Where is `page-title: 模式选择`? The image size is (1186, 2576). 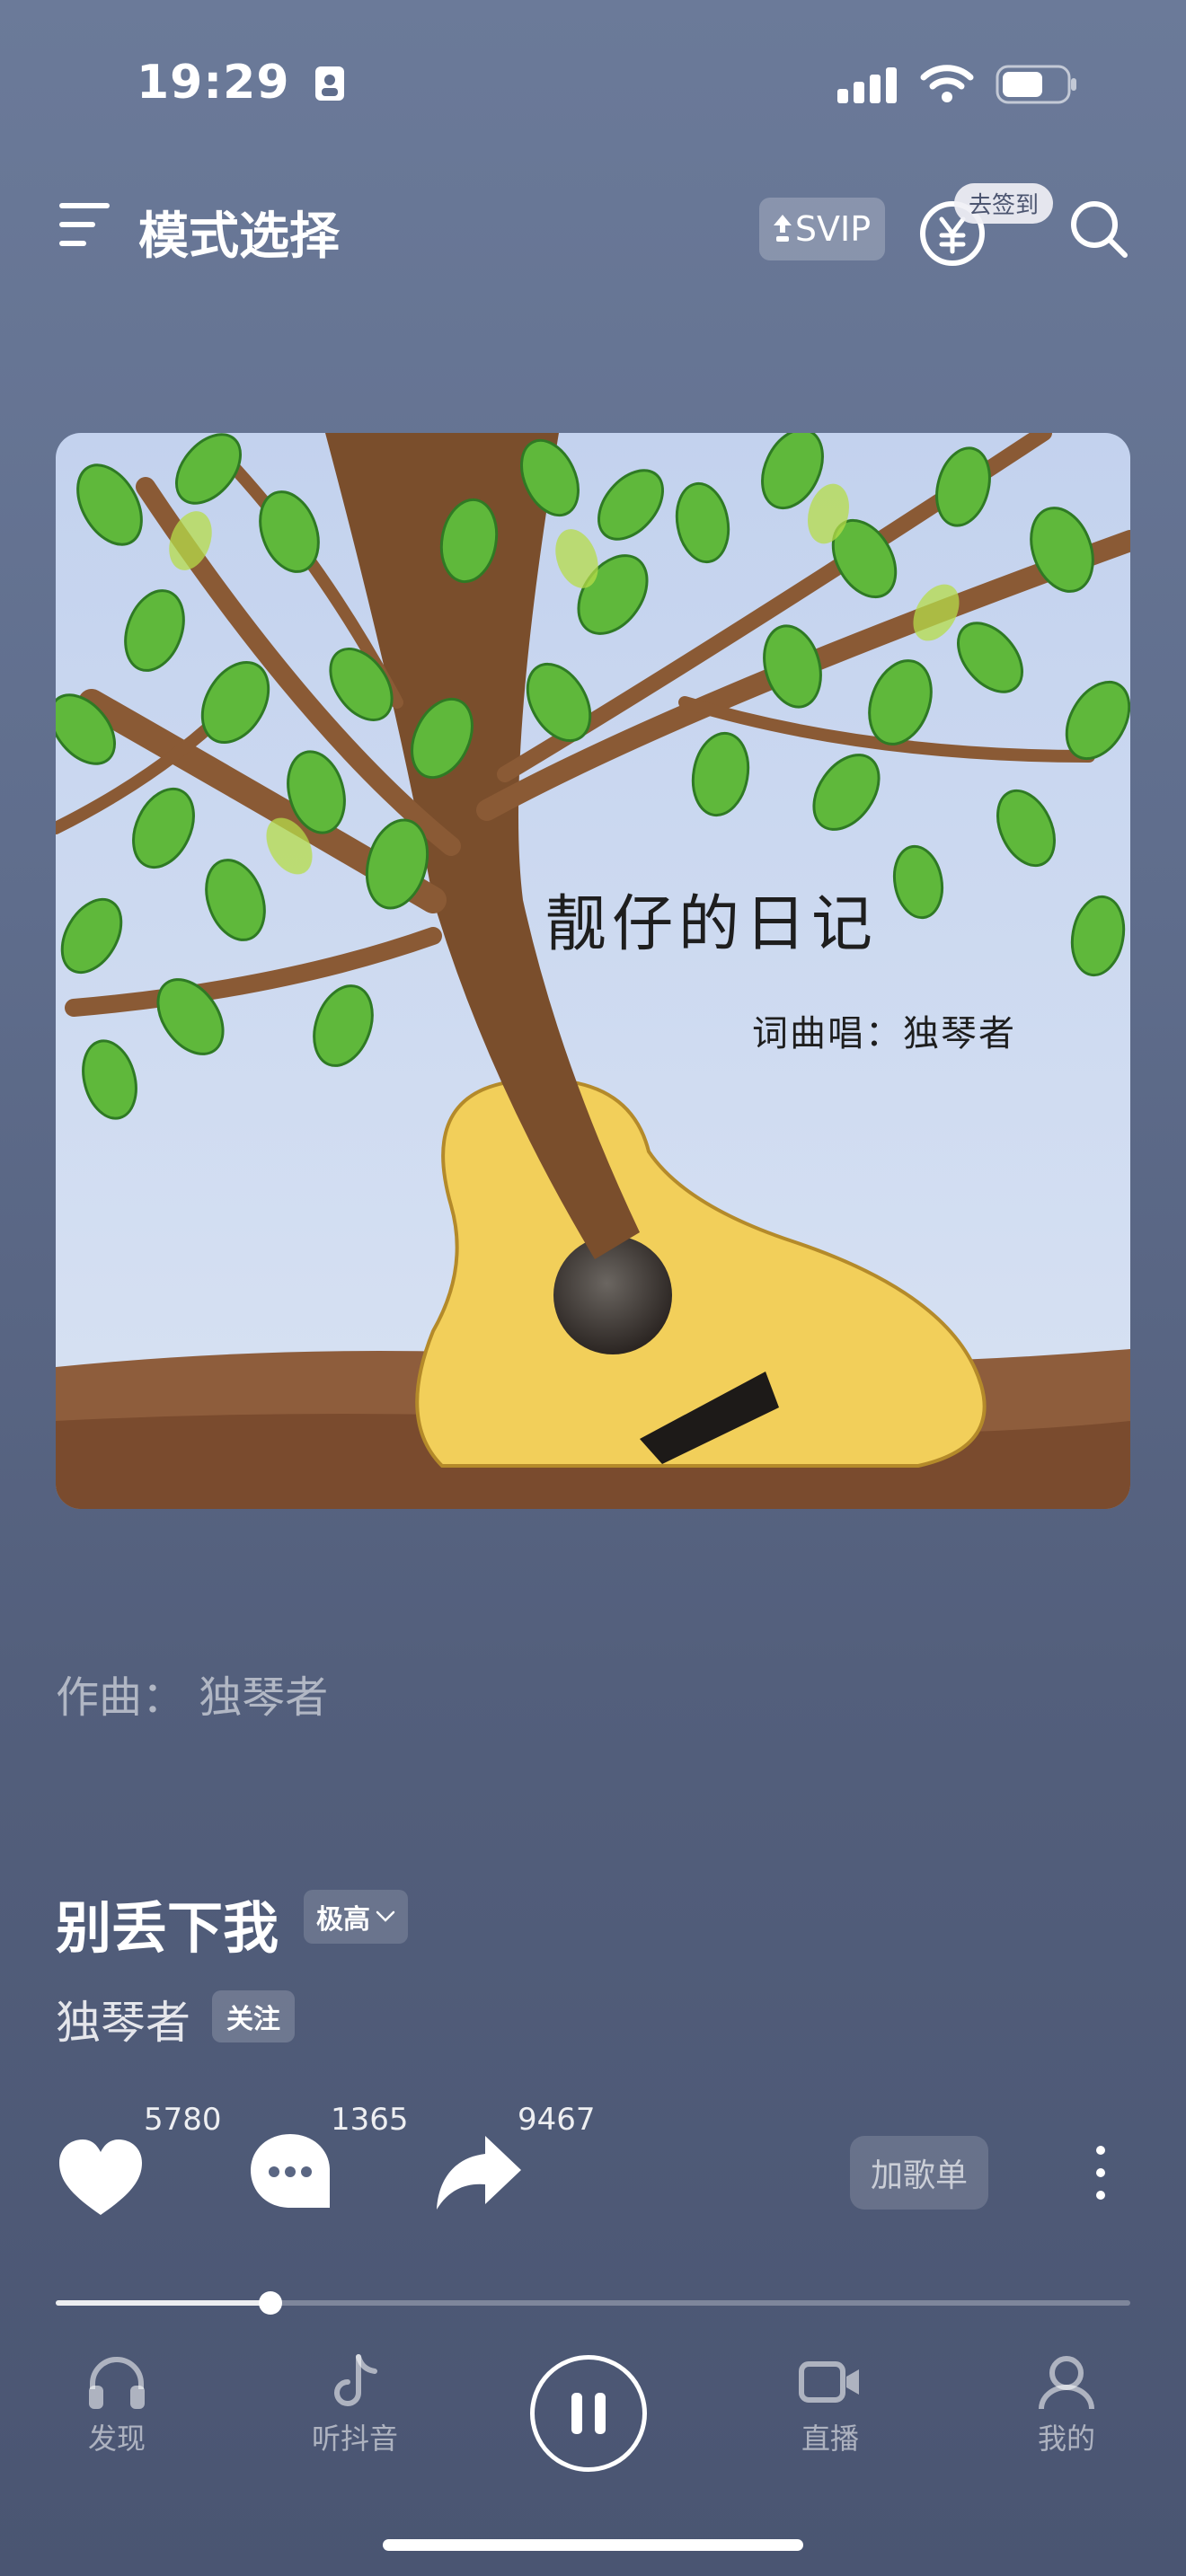 page-title: 模式选择 is located at coordinates (239, 233).